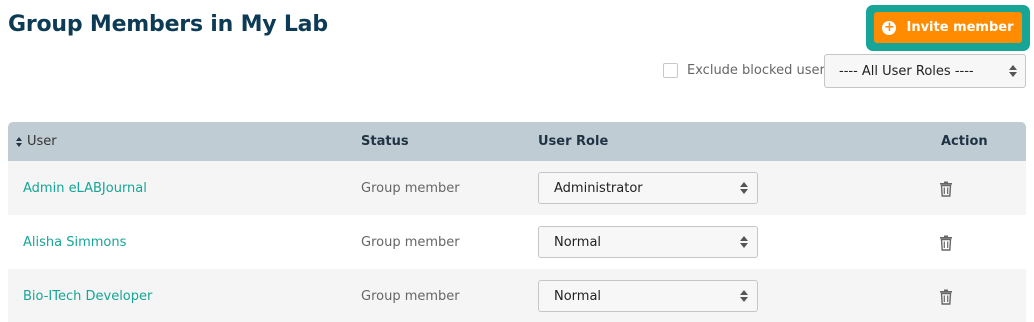 This screenshot has height=322, width=1034. Describe the element at coordinates (517, 141) in the screenshot. I see `table-header: User Status User Role Action` at that location.